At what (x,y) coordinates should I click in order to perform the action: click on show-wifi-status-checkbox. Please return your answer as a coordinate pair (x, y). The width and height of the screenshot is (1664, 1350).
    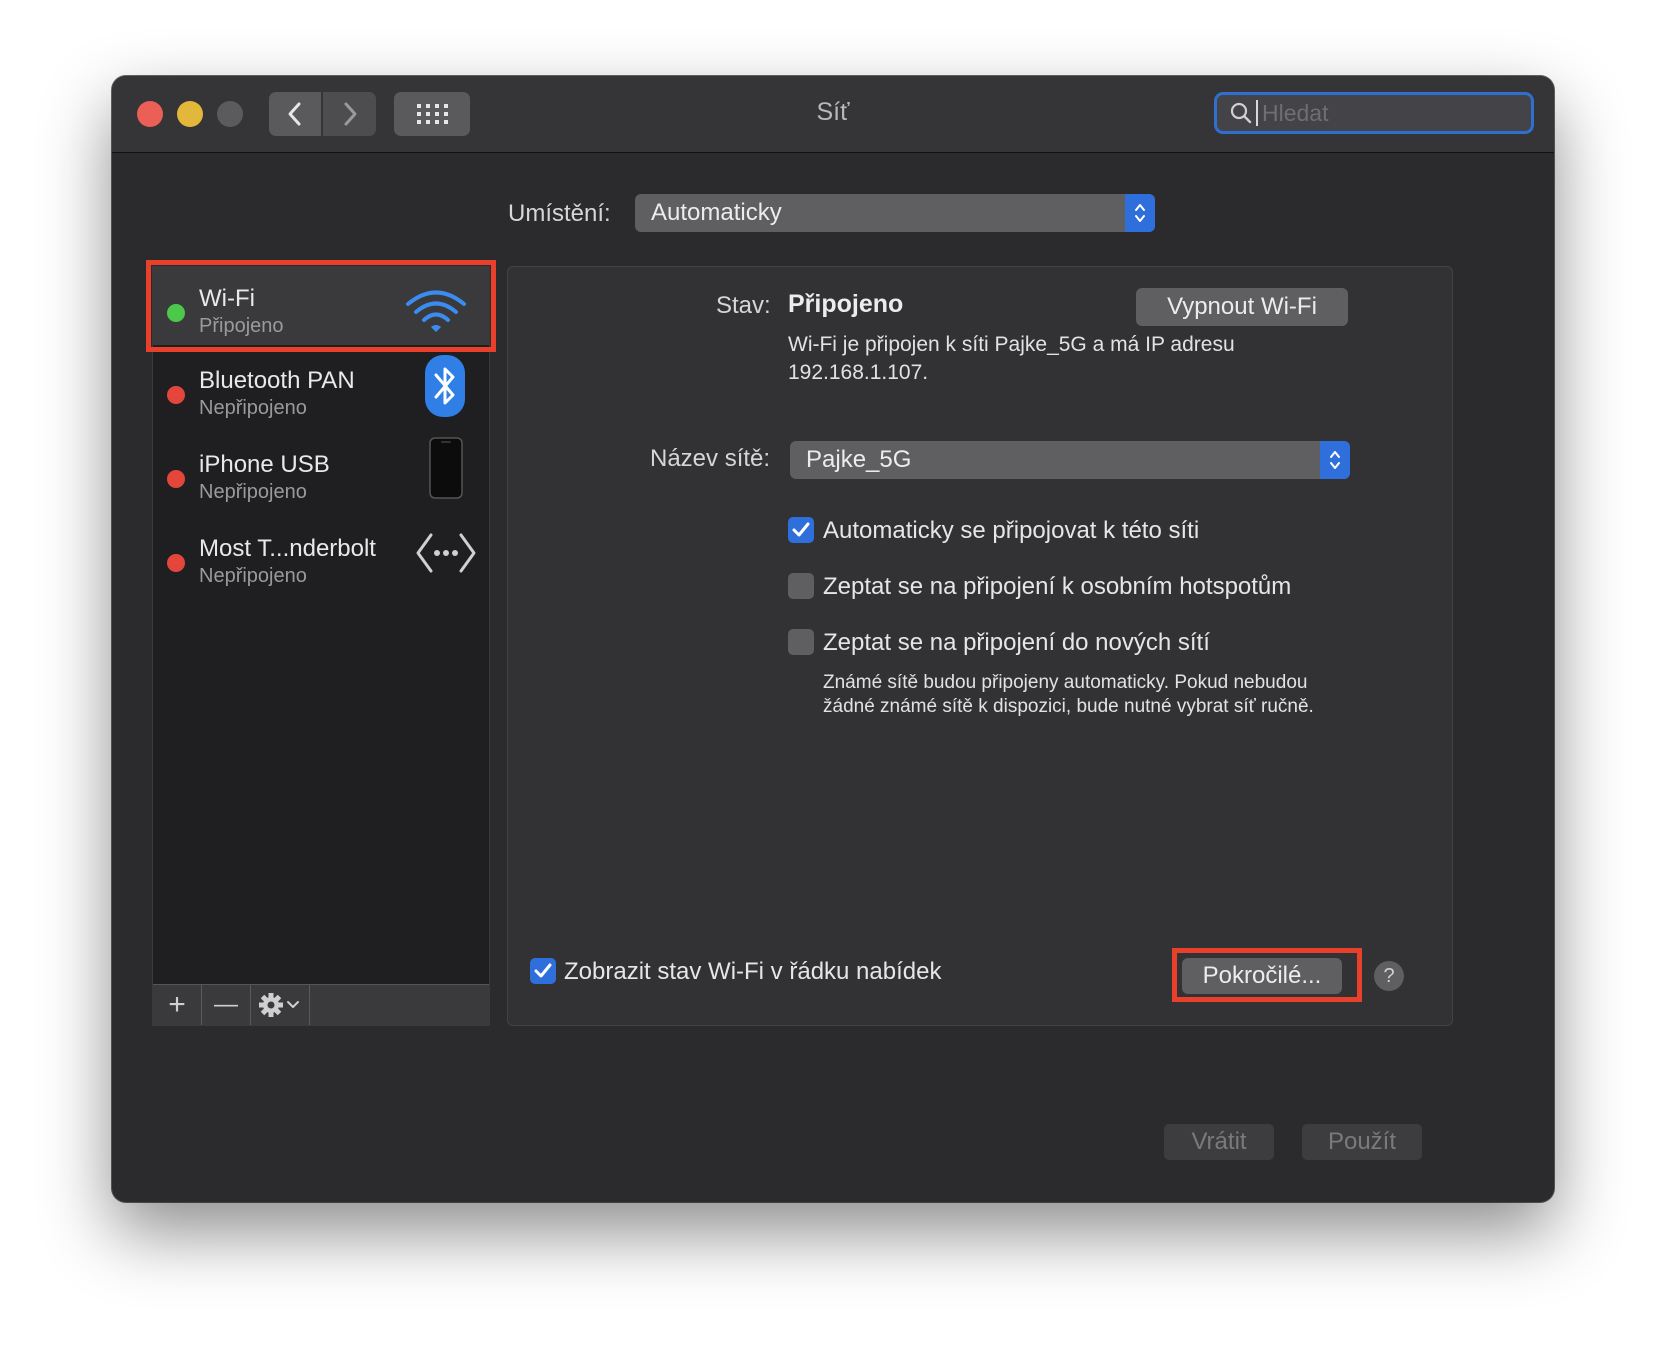
    Looking at the image, I should click on (543, 971).